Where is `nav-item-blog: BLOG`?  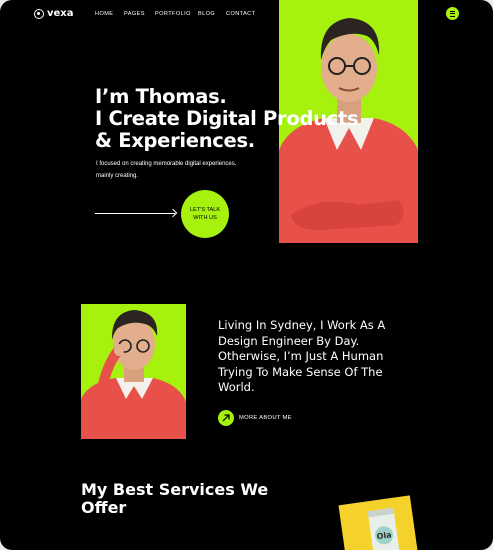
nav-item-blog: BLOG is located at coordinates (206, 14).